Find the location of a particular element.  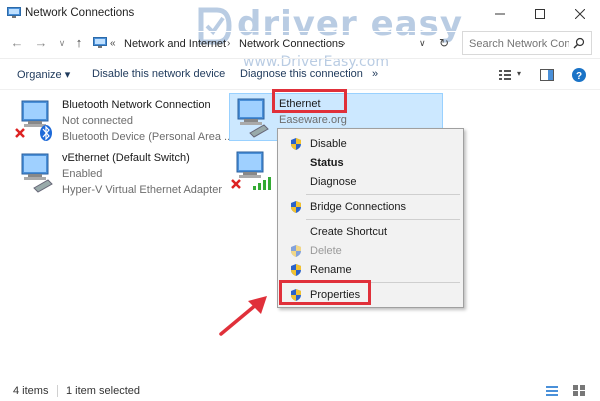

disable-device-button: Disable this network device is located at coordinates (158, 74).